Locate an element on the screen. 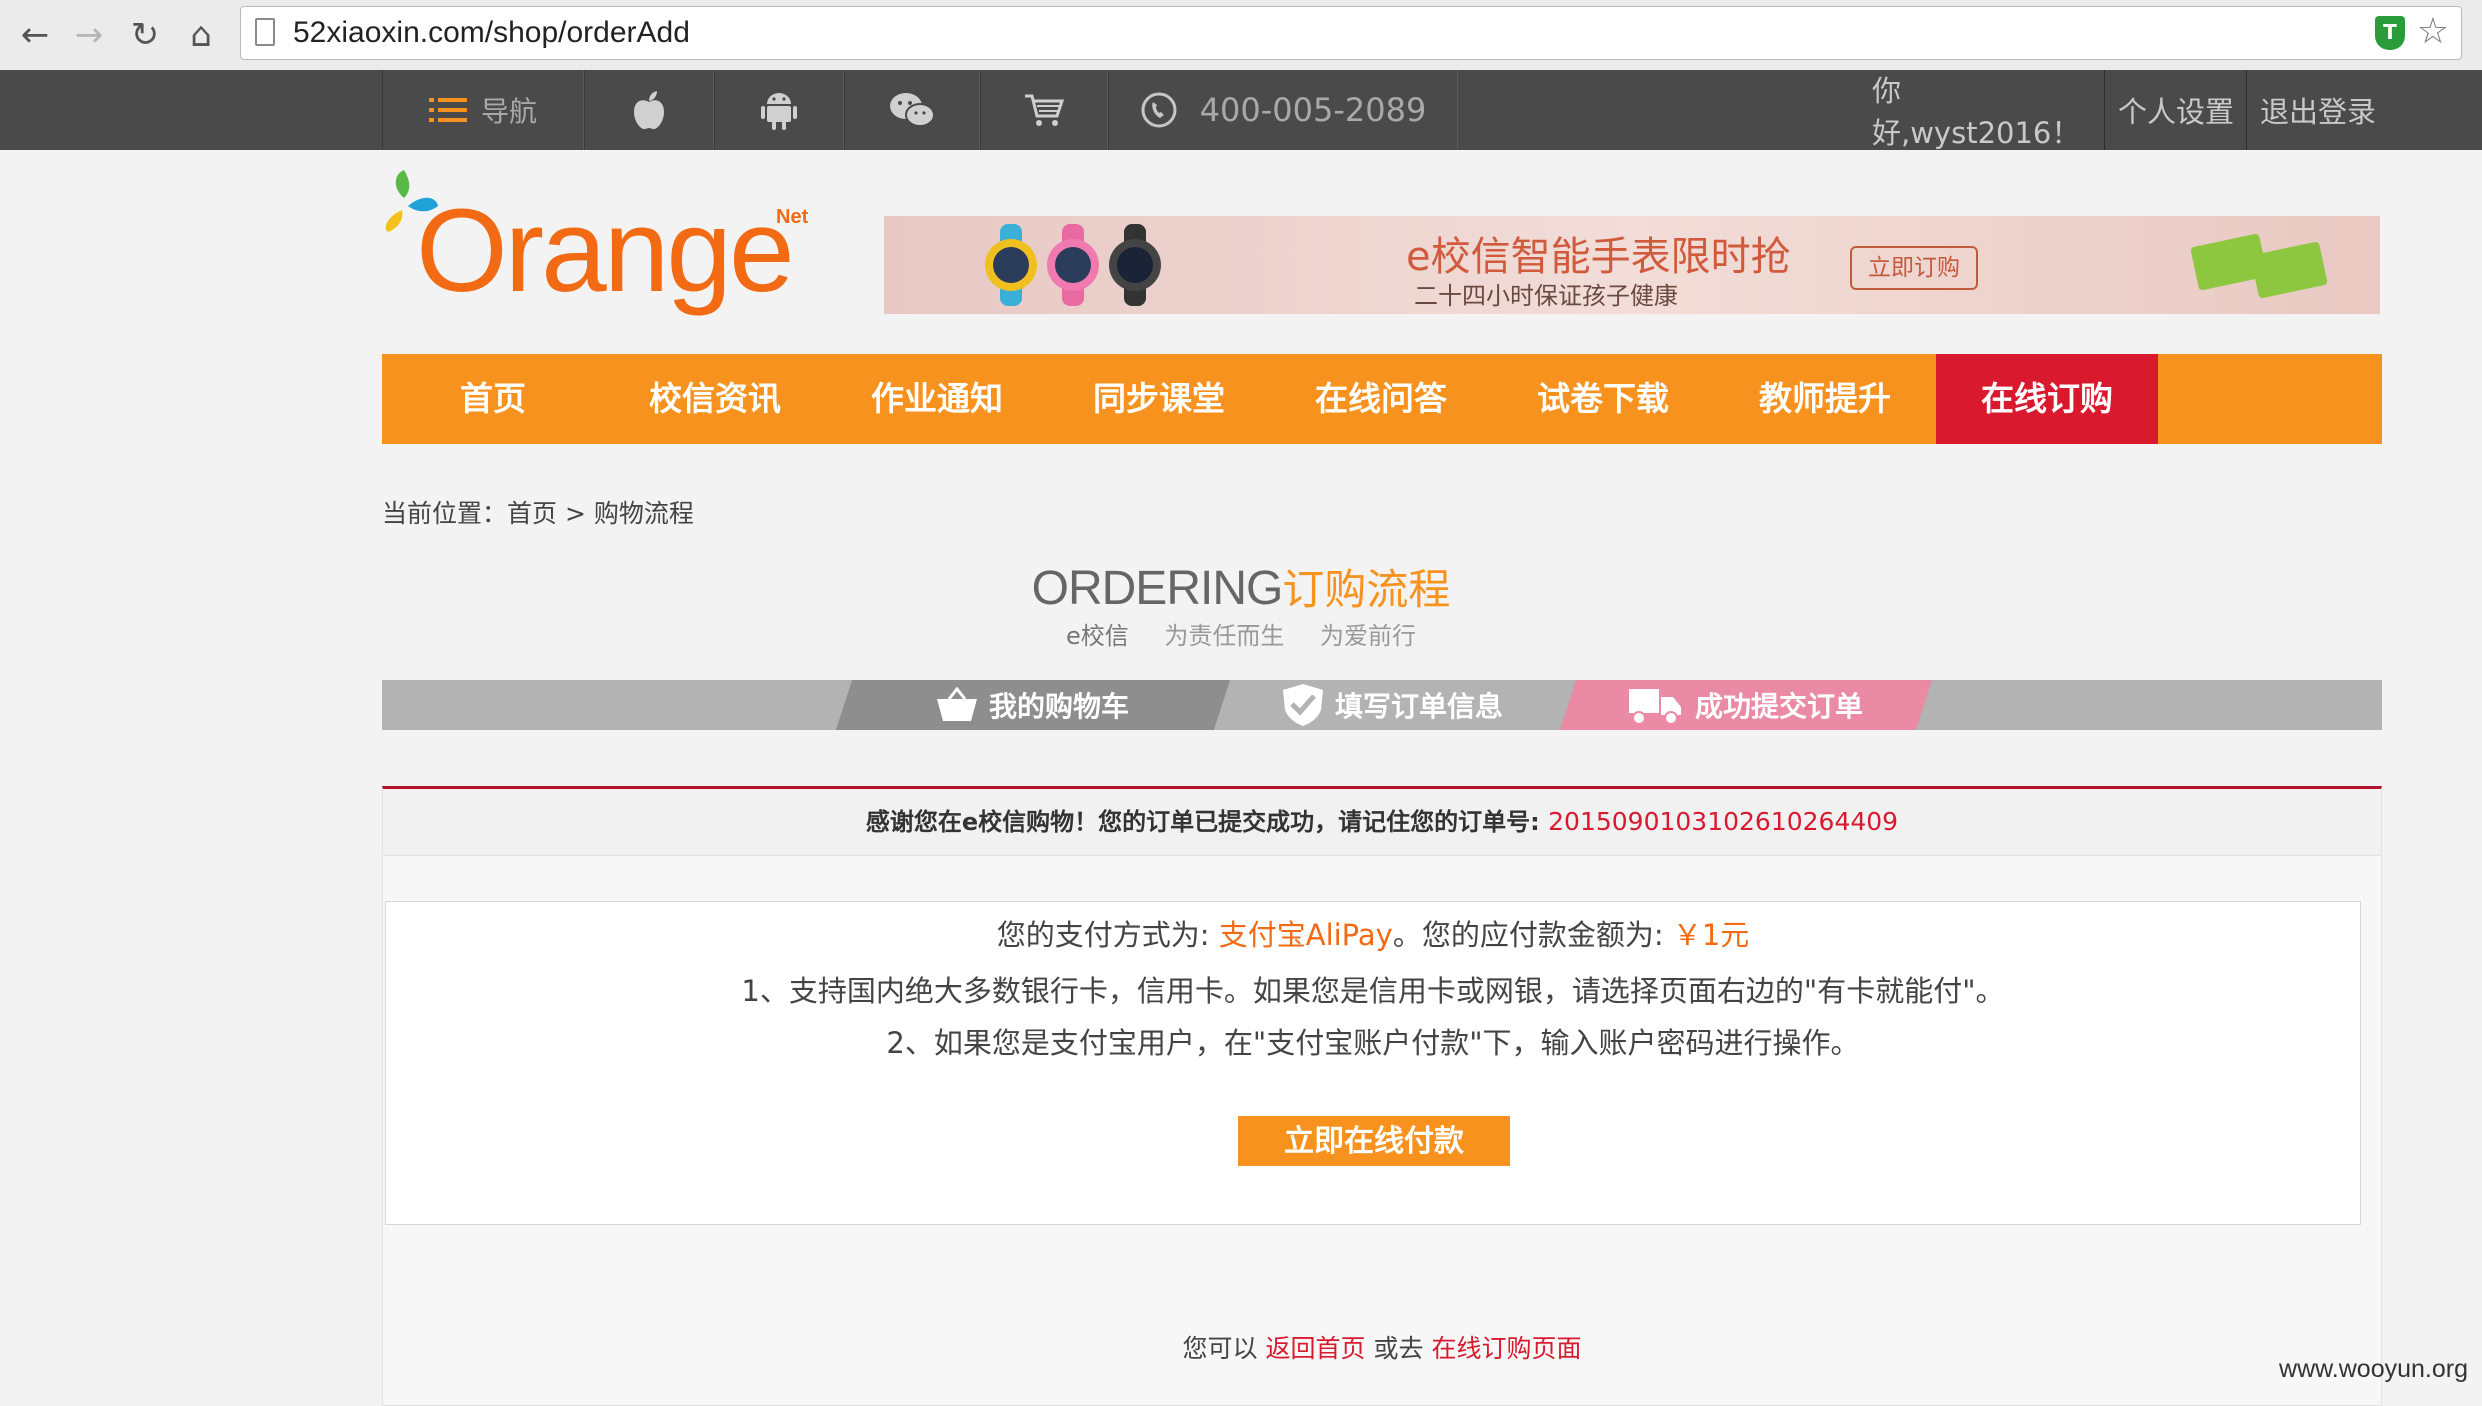  url-text: 52xiaoxin.com/shop/orderAdd is located at coordinates (491, 33).